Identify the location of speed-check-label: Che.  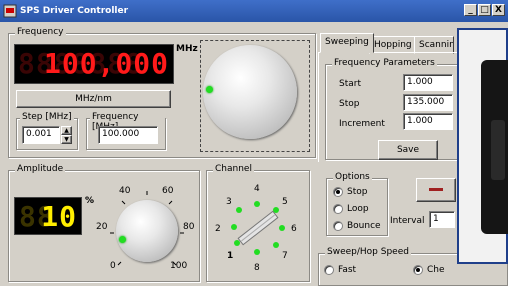
(436, 270).